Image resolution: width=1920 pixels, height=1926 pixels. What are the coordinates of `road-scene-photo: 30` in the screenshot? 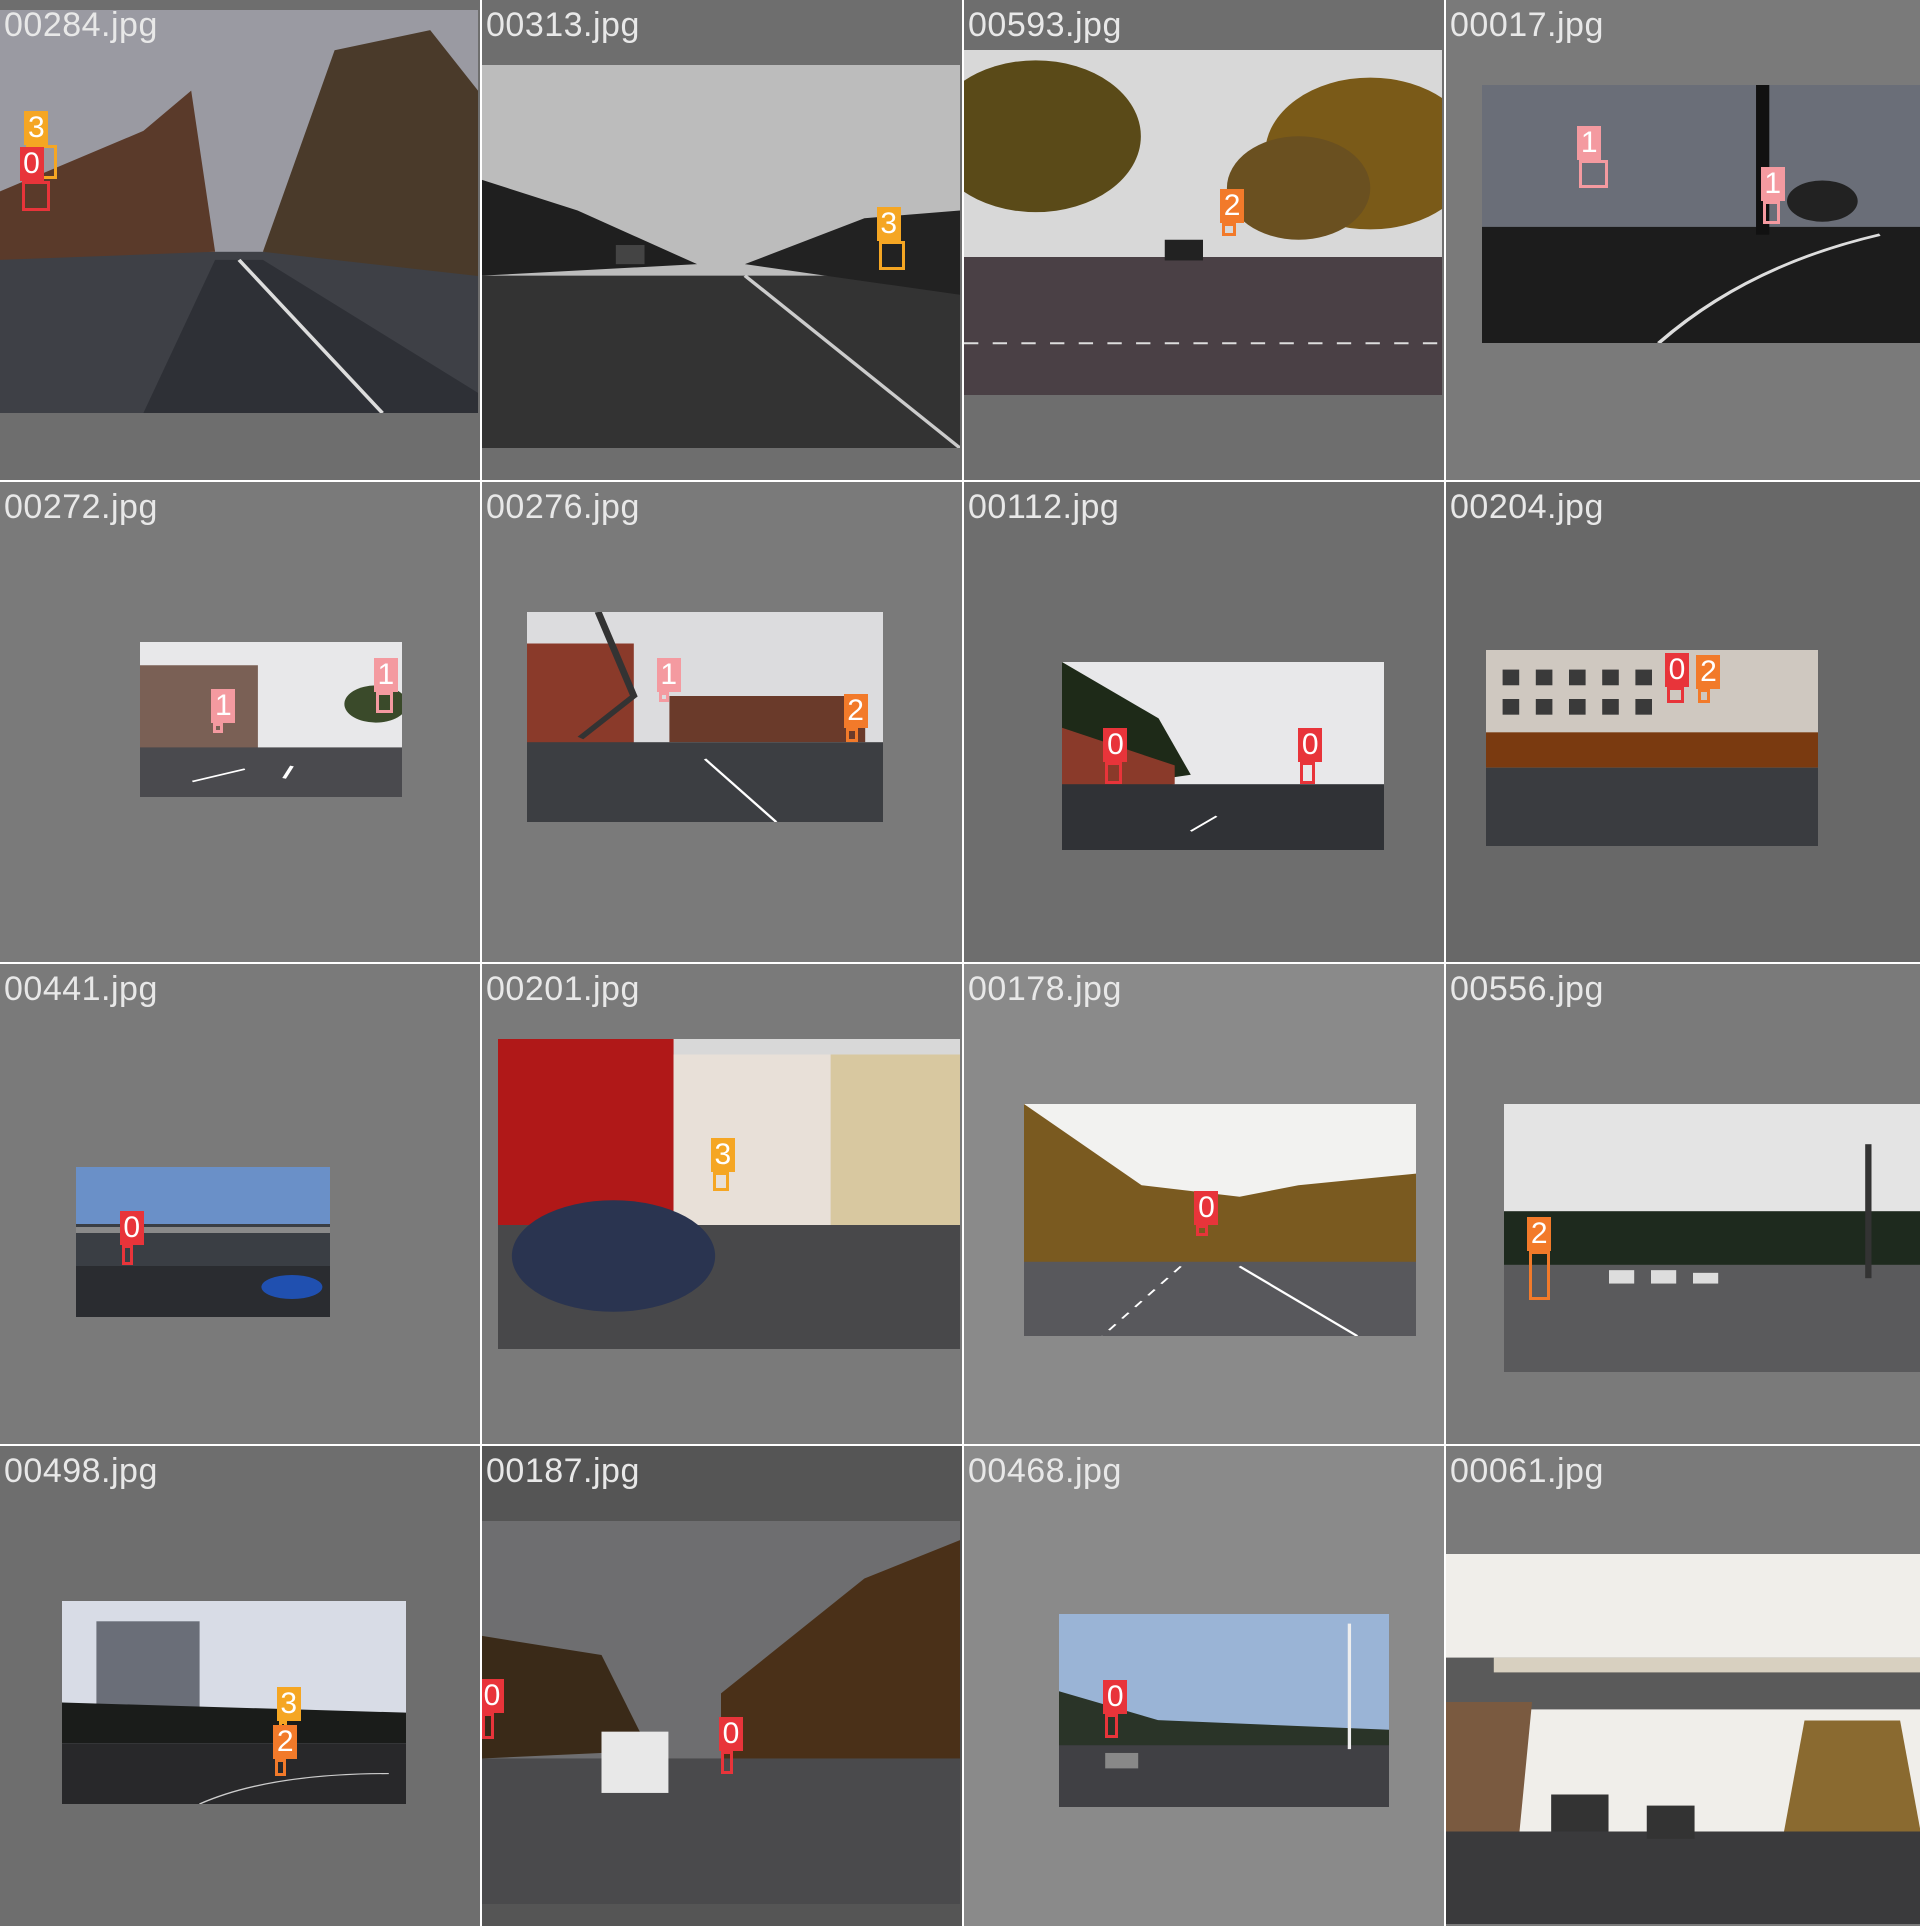 It's located at (239, 211).